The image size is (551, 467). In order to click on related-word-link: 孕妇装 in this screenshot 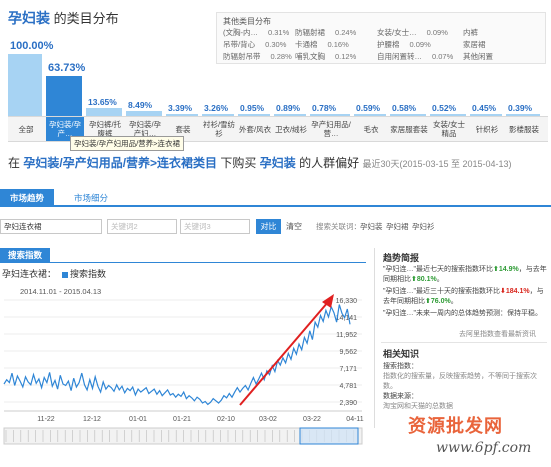, I will do `click(371, 226)`.